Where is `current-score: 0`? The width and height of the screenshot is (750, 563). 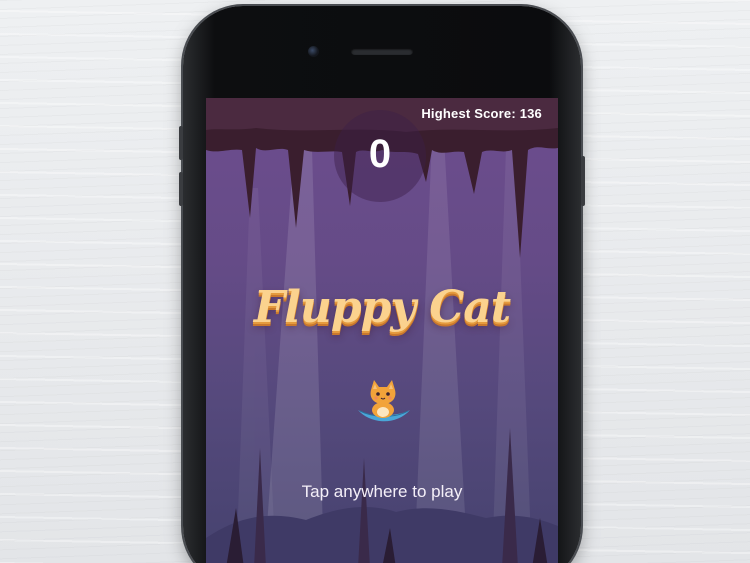
current-score: 0 is located at coordinates (380, 154).